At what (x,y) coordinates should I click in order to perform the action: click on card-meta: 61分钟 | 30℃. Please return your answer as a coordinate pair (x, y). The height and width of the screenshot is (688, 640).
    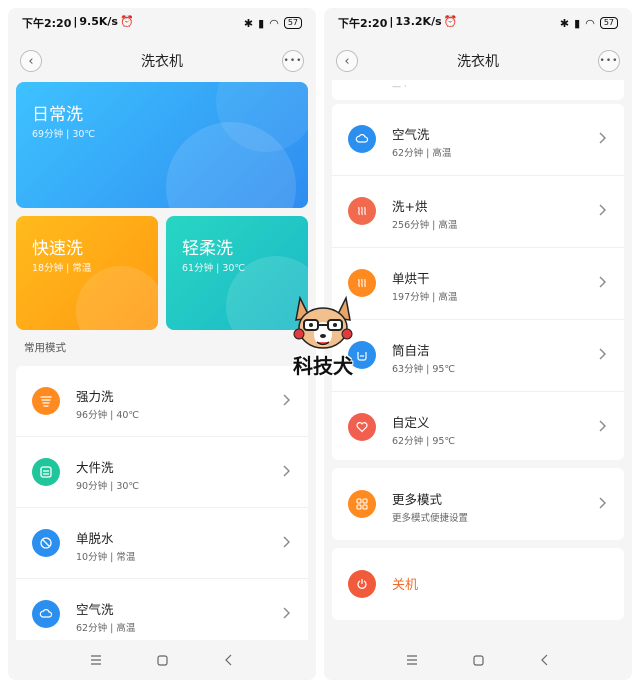
    Looking at the image, I should click on (214, 268).